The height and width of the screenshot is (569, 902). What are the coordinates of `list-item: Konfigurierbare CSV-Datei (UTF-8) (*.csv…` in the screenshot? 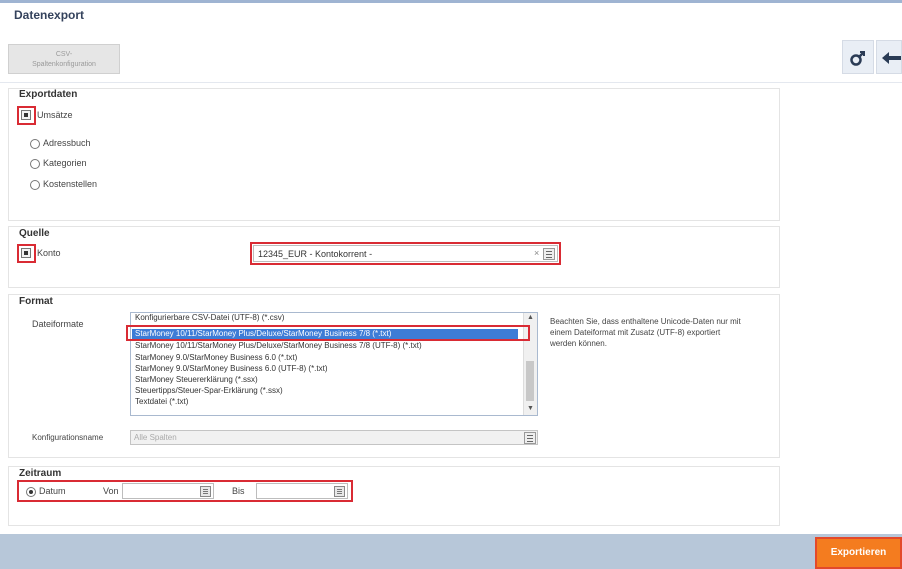 It's located at (209, 318).